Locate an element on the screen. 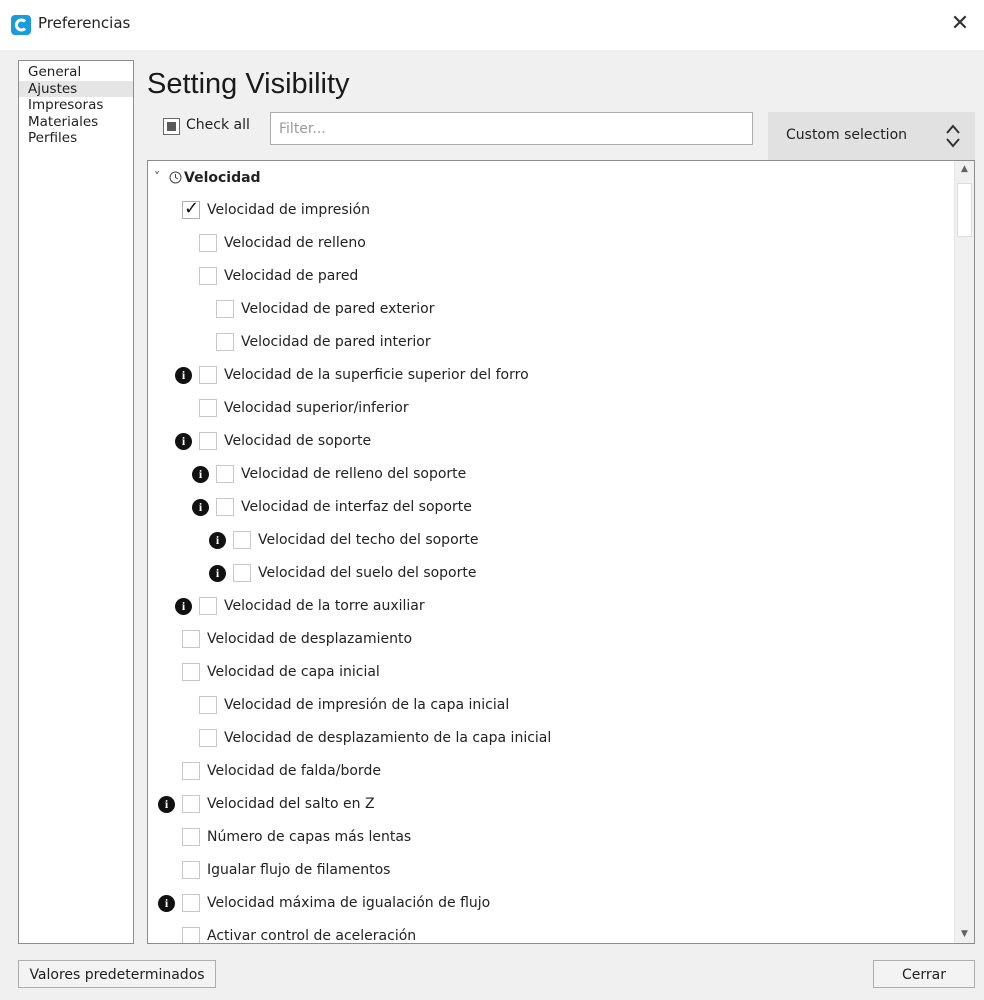 This screenshot has height=1000, width=984. close-button: Cerrar is located at coordinates (924, 974).